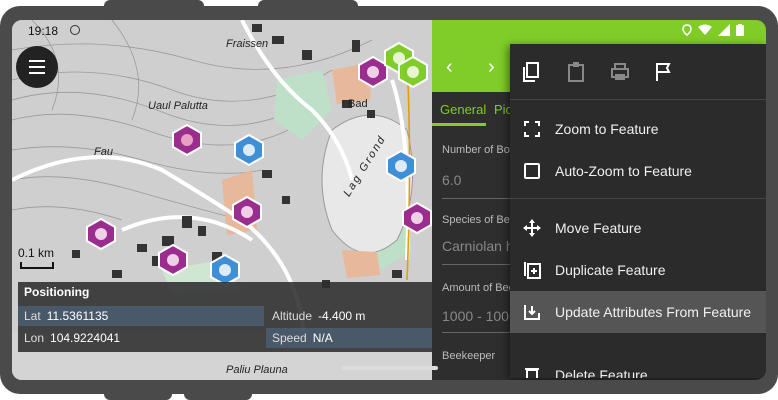 This screenshot has height=400, width=778. I want to click on menu-item-delete-feature: Delete Feature, so click(638, 366).